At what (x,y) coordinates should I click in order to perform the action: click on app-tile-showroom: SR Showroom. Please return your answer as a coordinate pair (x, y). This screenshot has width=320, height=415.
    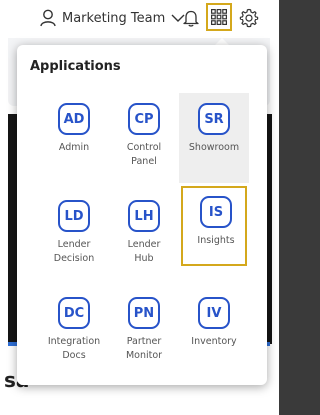
    Looking at the image, I should click on (214, 138).